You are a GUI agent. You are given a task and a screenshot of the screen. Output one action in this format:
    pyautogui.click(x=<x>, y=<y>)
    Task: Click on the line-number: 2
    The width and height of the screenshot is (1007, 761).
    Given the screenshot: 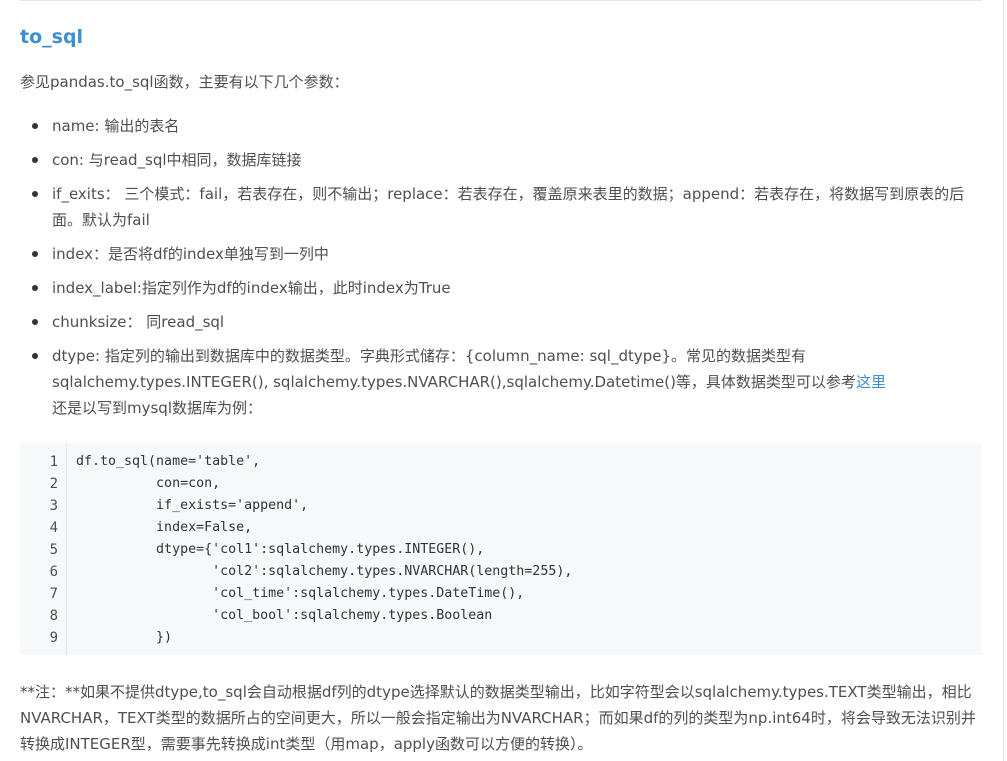 What is the action you would take?
    pyautogui.click(x=53, y=484)
    